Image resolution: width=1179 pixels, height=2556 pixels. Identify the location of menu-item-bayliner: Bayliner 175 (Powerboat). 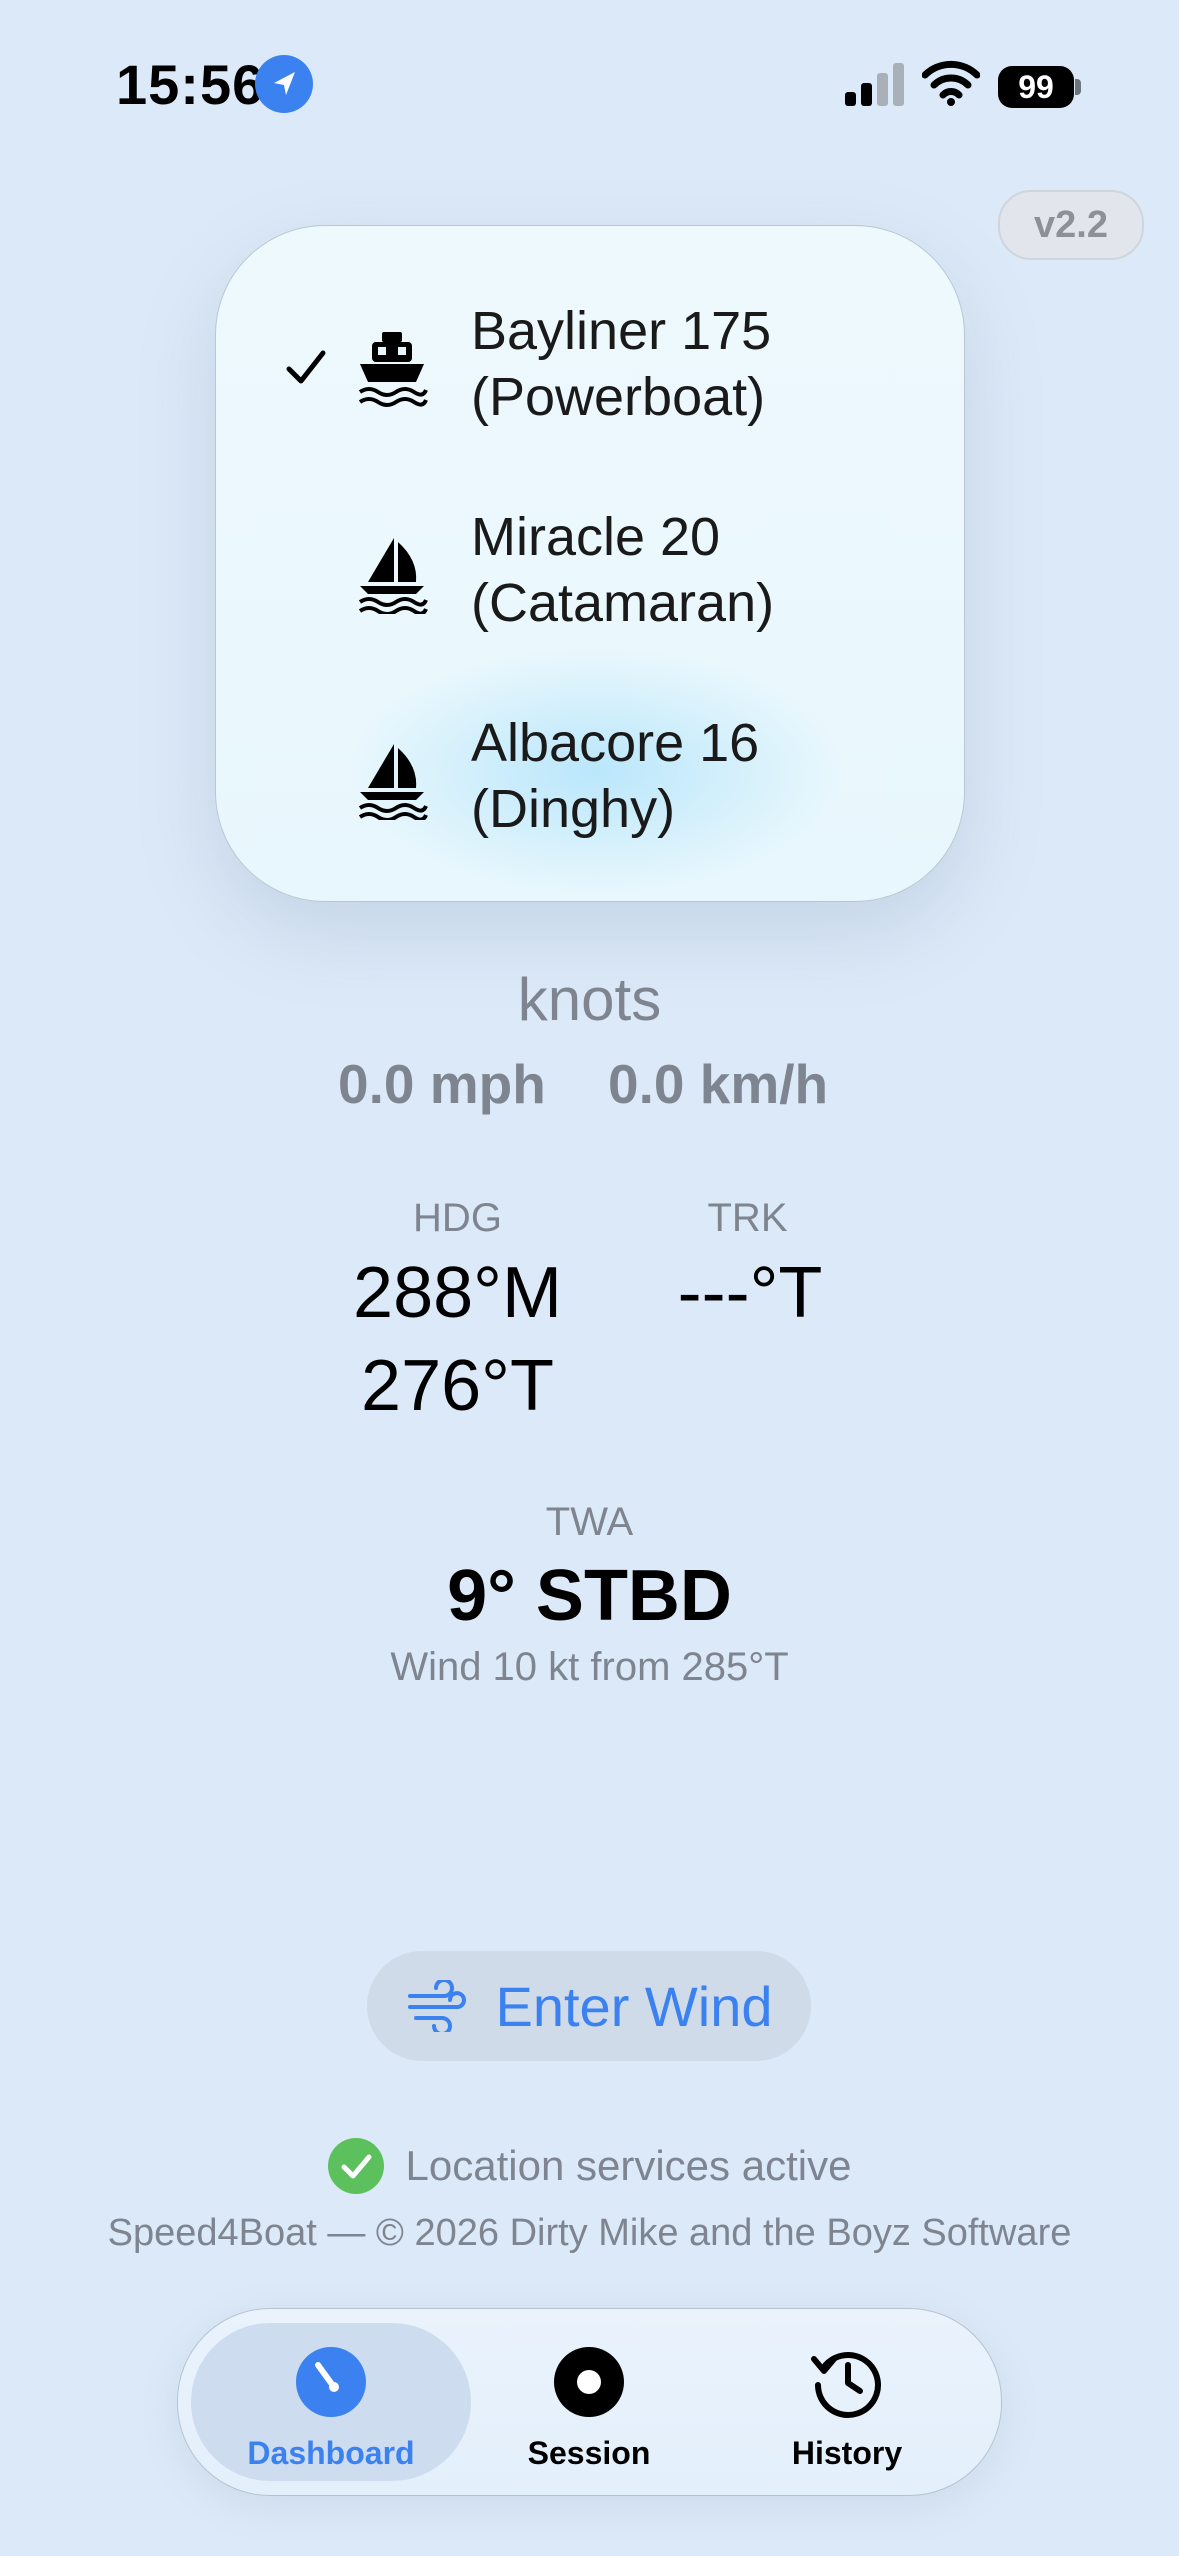
(590, 383).